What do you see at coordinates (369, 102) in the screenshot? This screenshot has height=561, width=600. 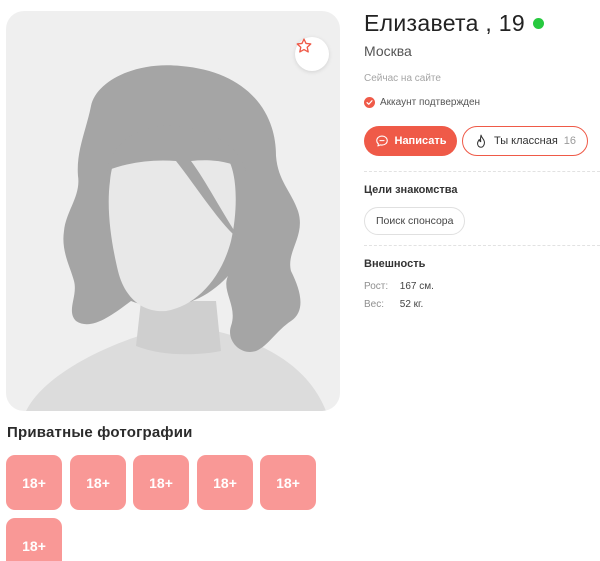 I see `check-circle-icon` at bounding box center [369, 102].